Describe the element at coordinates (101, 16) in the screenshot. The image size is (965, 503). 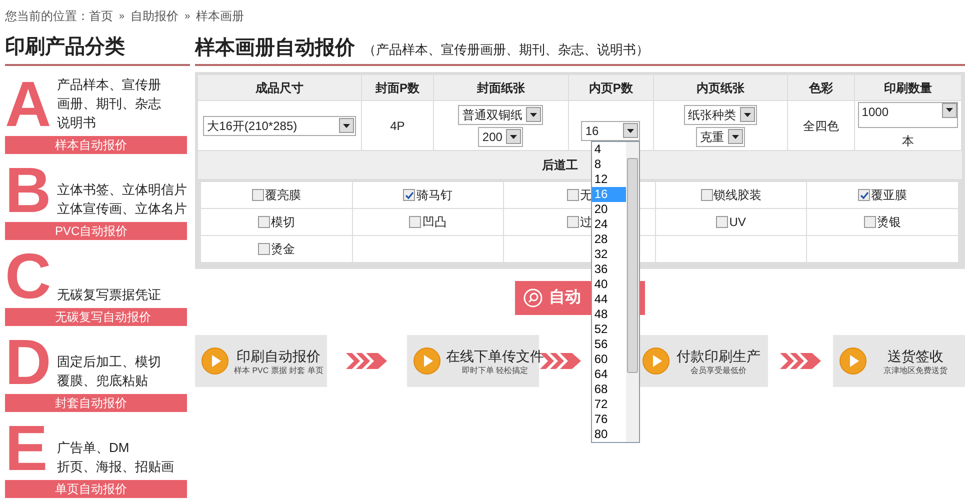
I see `breadcrumb-link: 首页` at that location.